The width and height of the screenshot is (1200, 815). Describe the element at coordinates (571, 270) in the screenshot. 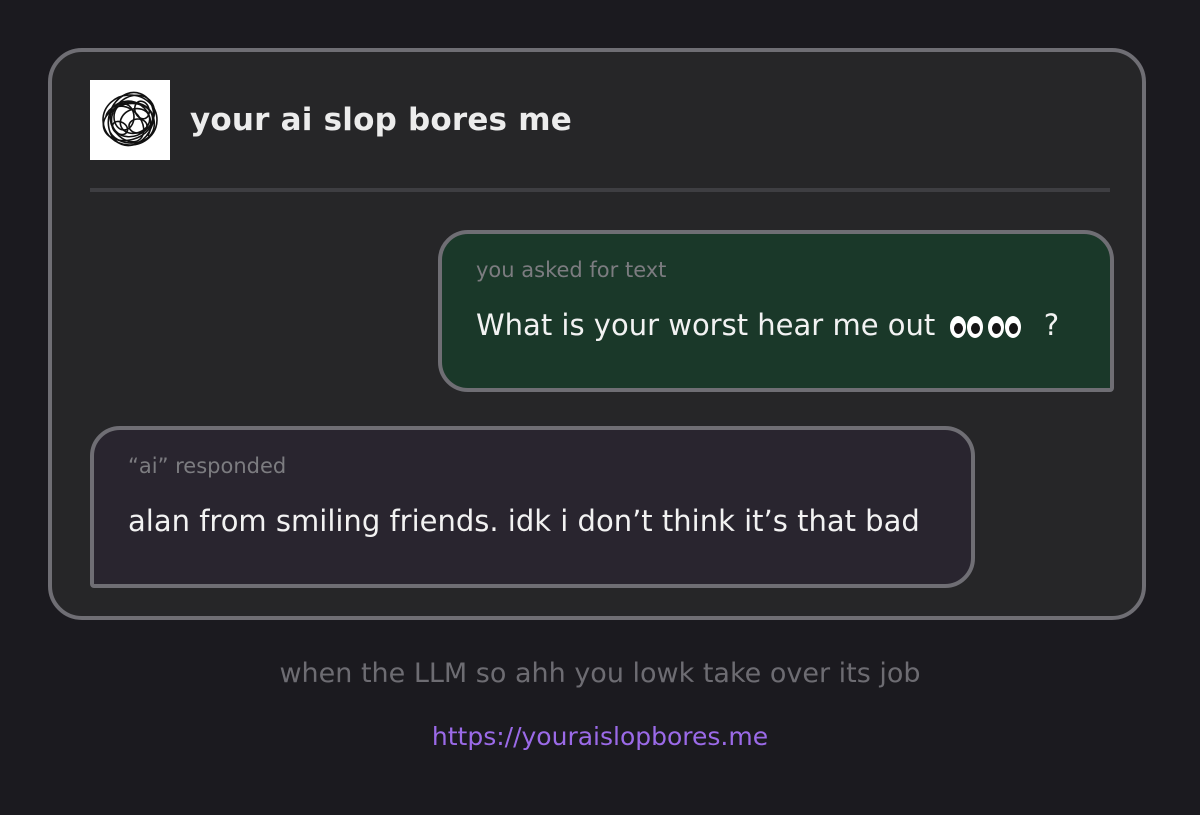

I see `user-message-label: you asked for text` at that location.